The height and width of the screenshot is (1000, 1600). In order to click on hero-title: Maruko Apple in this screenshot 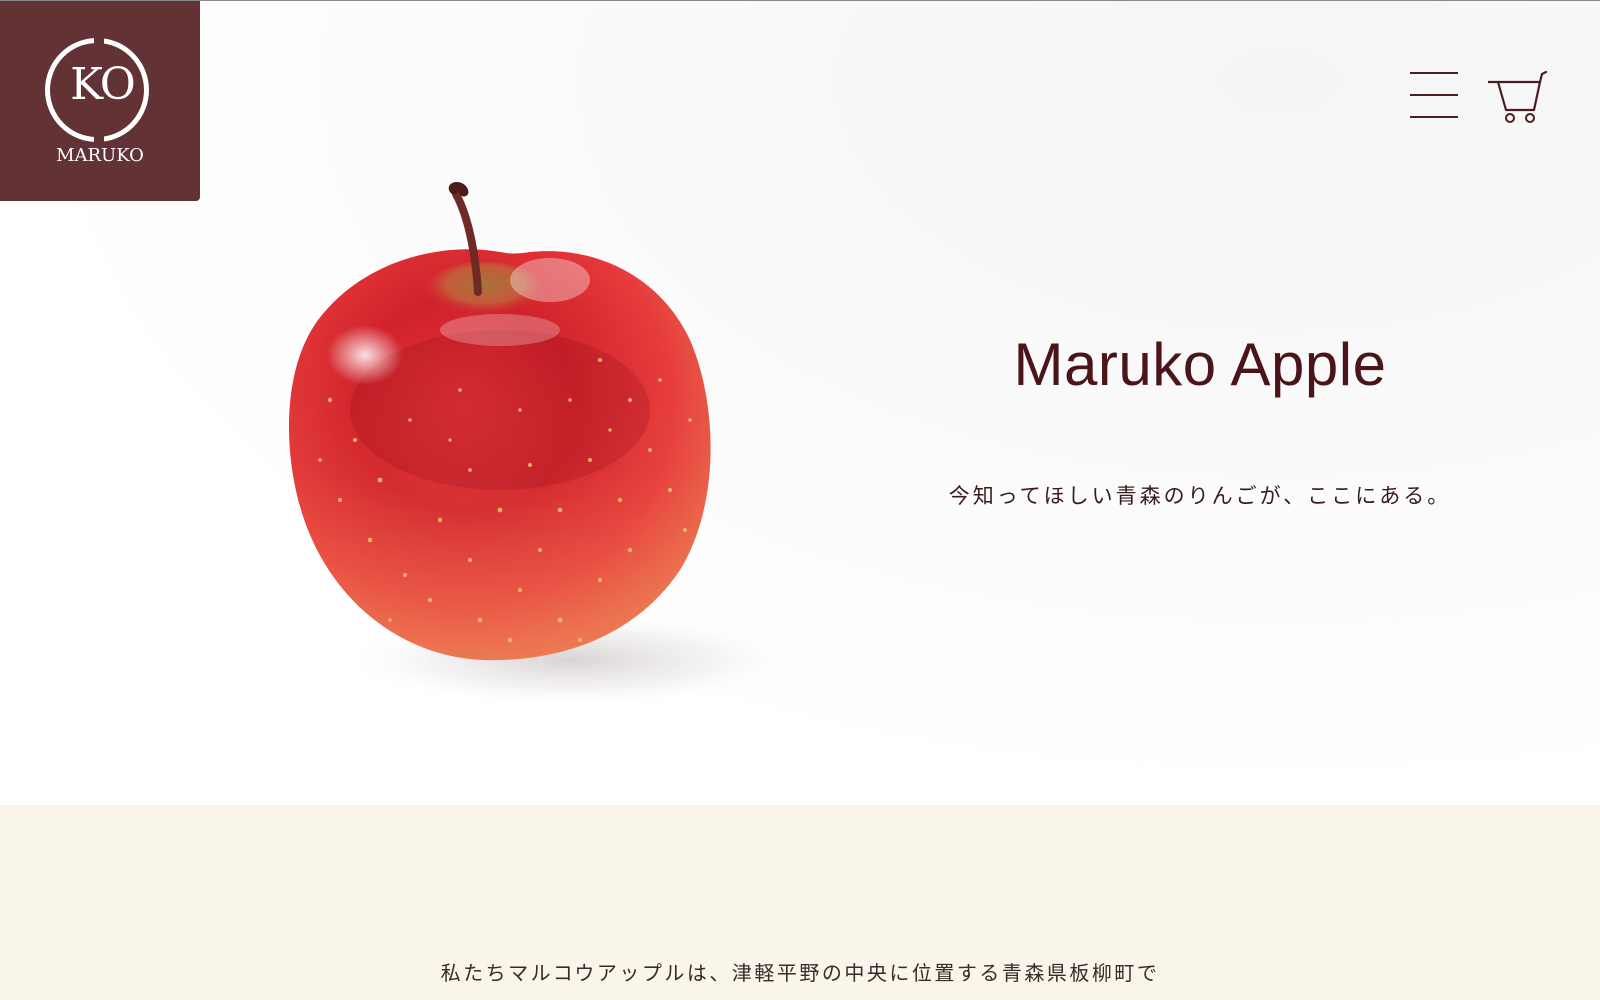, I will do `click(1200, 364)`.